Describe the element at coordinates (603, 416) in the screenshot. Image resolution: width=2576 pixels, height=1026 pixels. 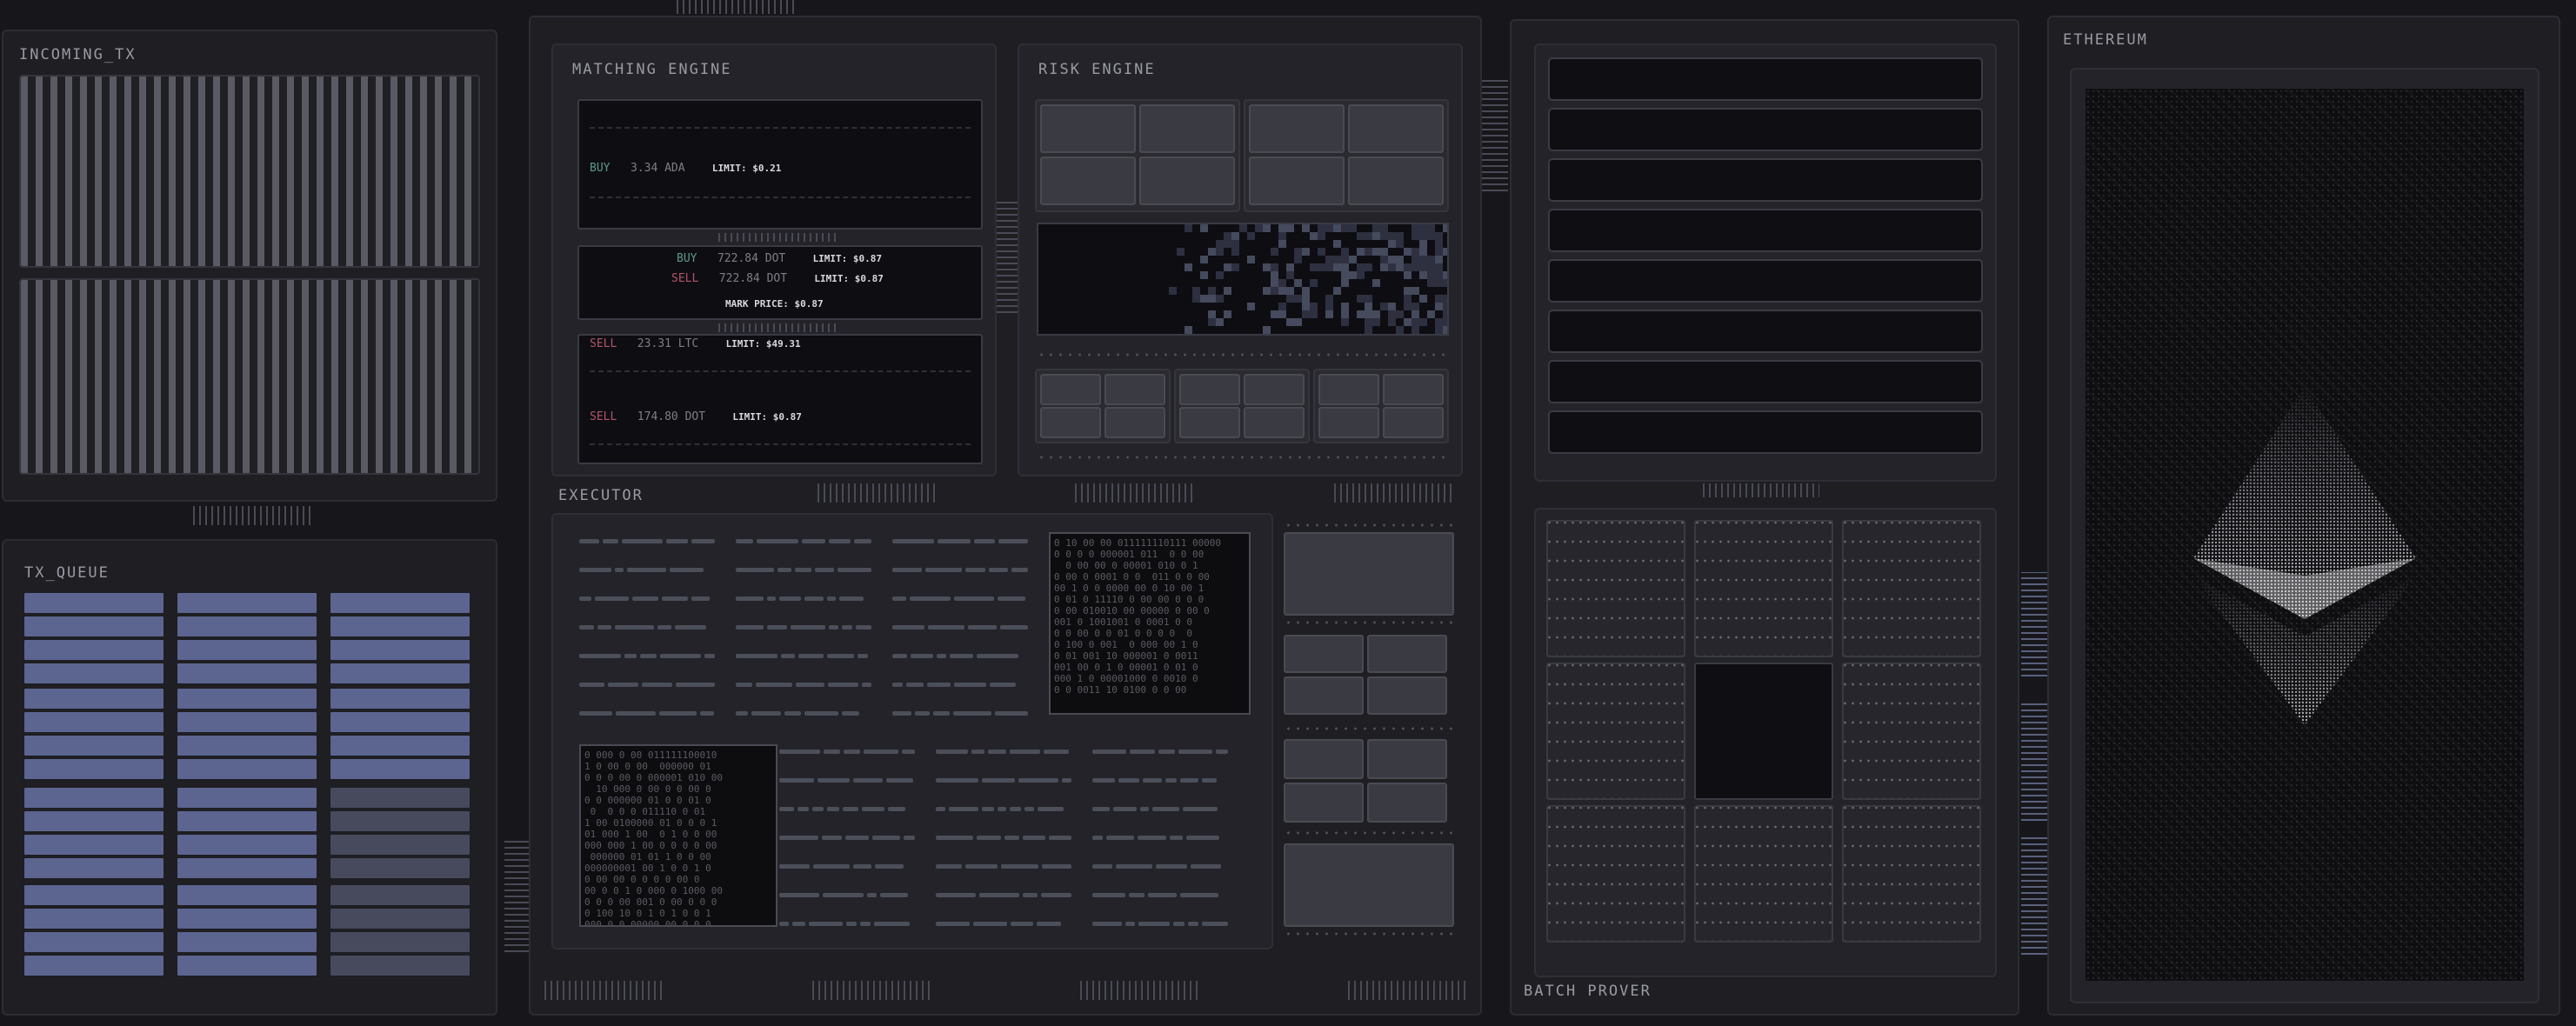
I see `order-side: SELL` at that location.